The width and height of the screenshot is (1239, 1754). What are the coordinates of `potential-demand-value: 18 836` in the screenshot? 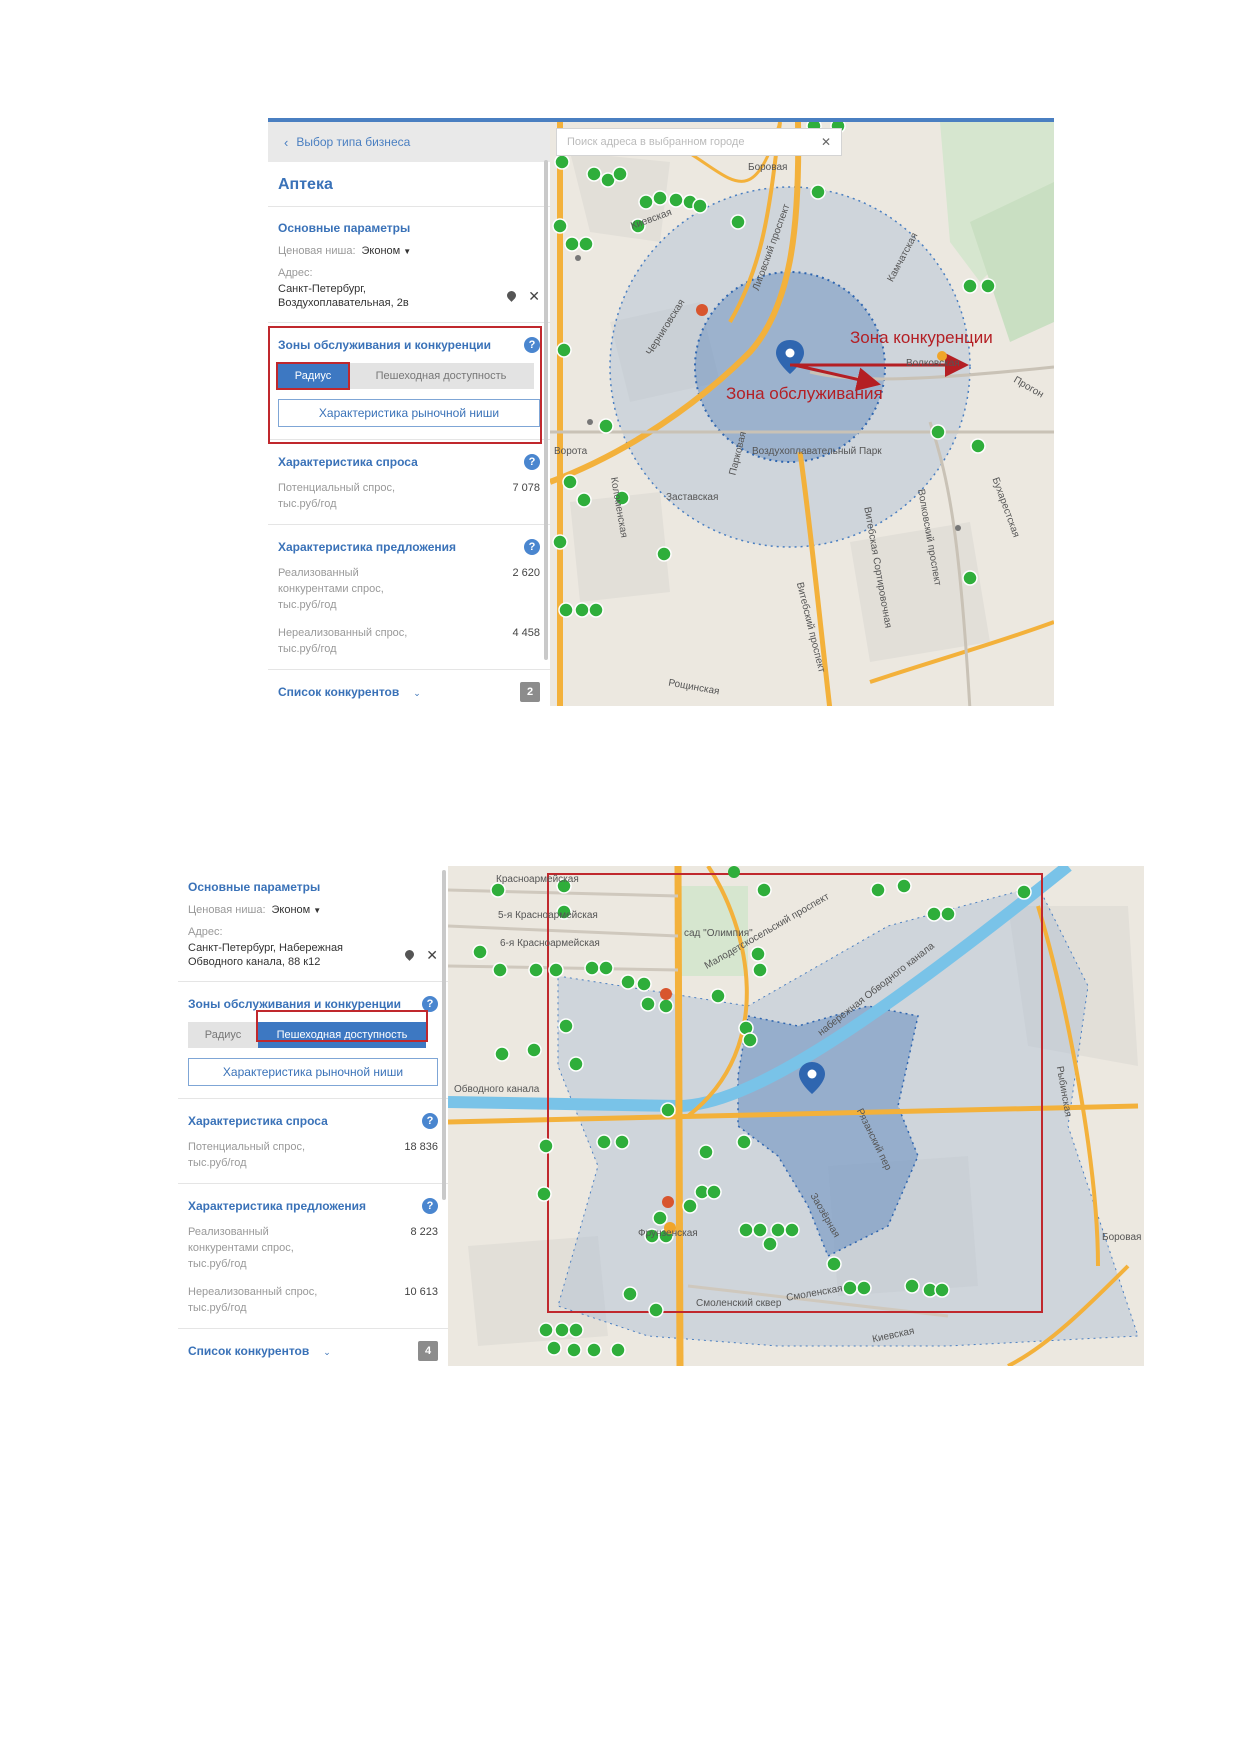 It's located at (421, 1147).